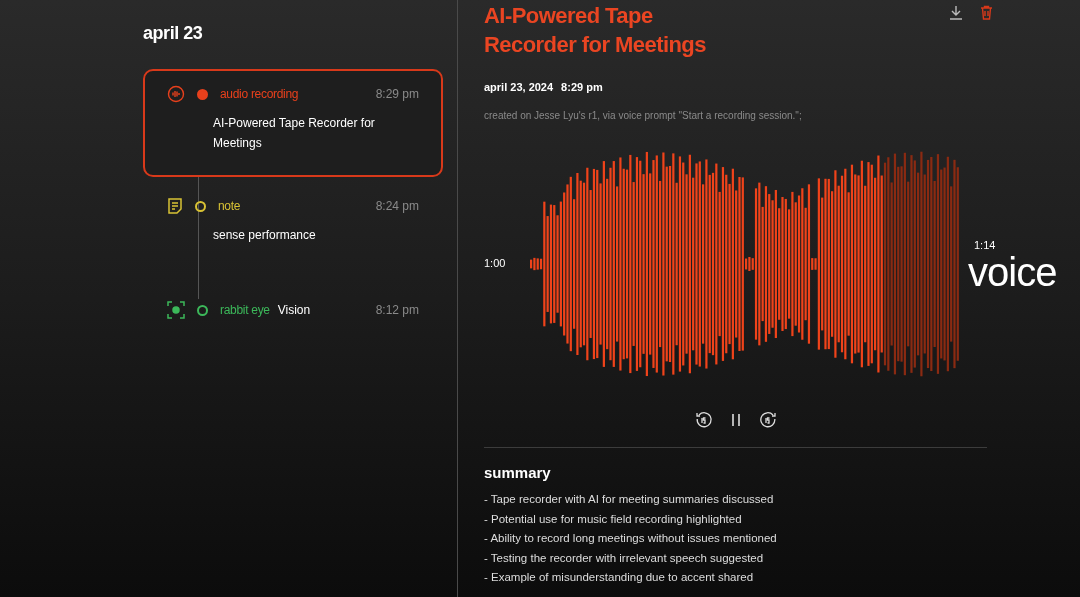 The width and height of the screenshot is (1080, 597). Describe the element at coordinates (735, 419) in the screenshot. I see `pause-icon` at that location.